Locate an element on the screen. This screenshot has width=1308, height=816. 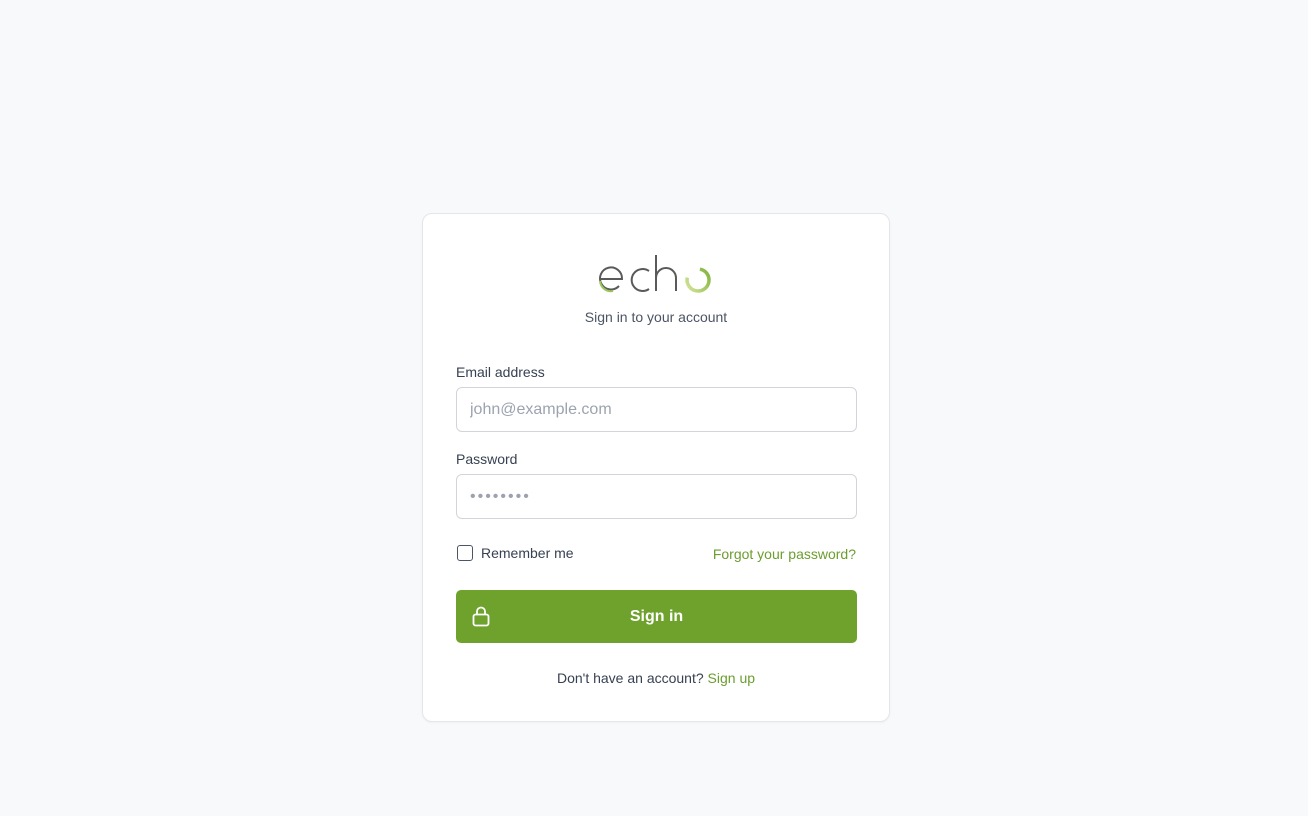
sign-in-button-label: Sign in is located at coordinates (656, 616).